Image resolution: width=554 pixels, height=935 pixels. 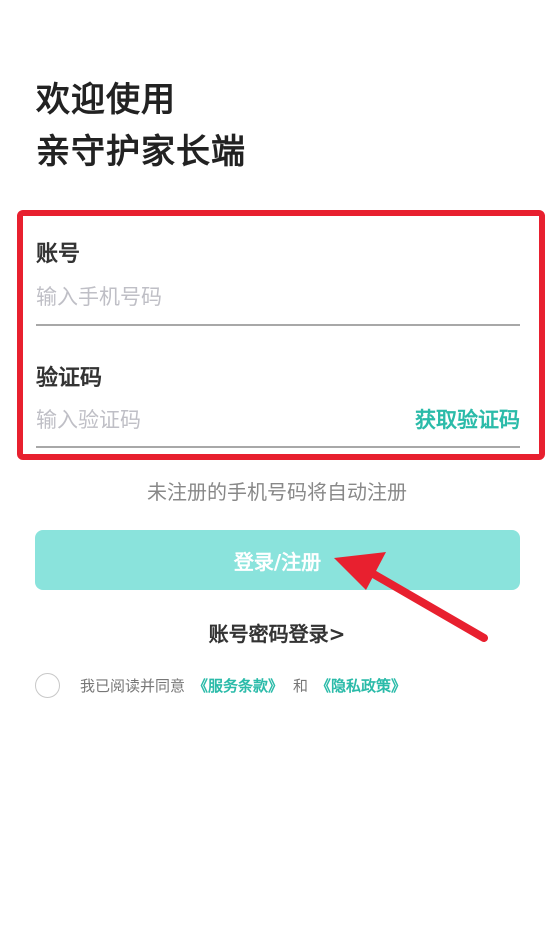 What do you see at coordinates (361, 685) in the screenshot?
I see `privacy-policy-link: 《隐私政策》` at bounding box center [361, 685].